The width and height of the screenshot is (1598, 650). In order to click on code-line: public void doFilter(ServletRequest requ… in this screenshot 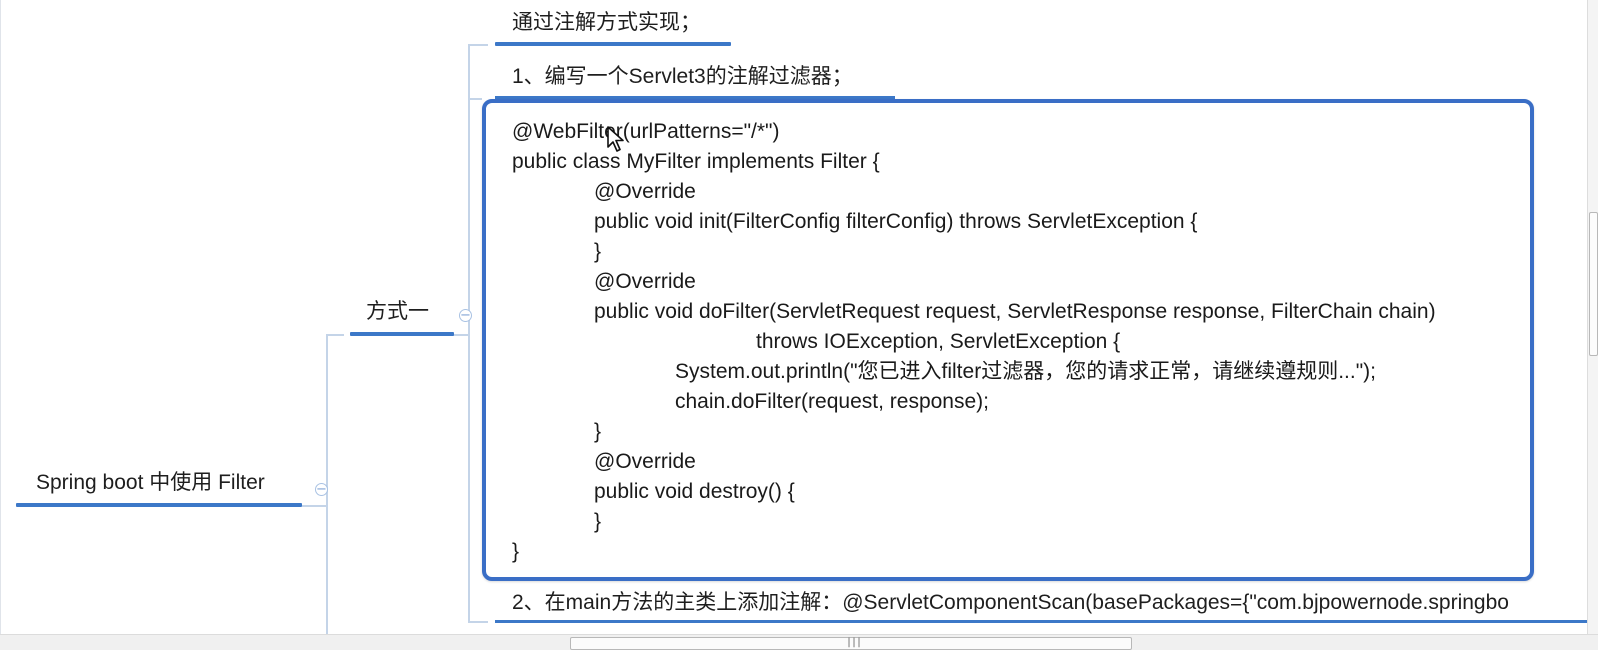, I will do `click(1015, 311)`.